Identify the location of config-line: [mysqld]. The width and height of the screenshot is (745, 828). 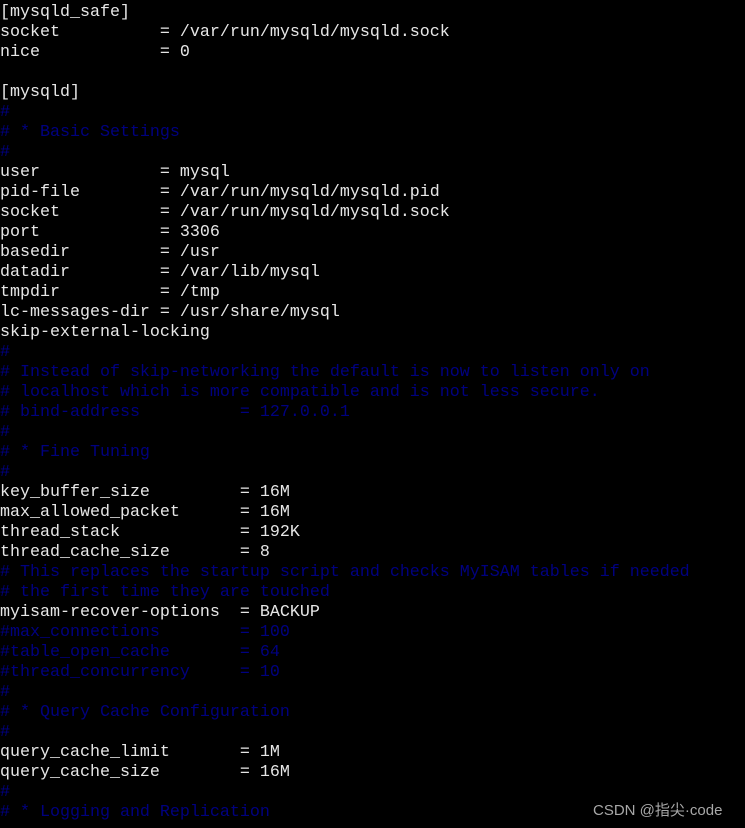
(40, 92).